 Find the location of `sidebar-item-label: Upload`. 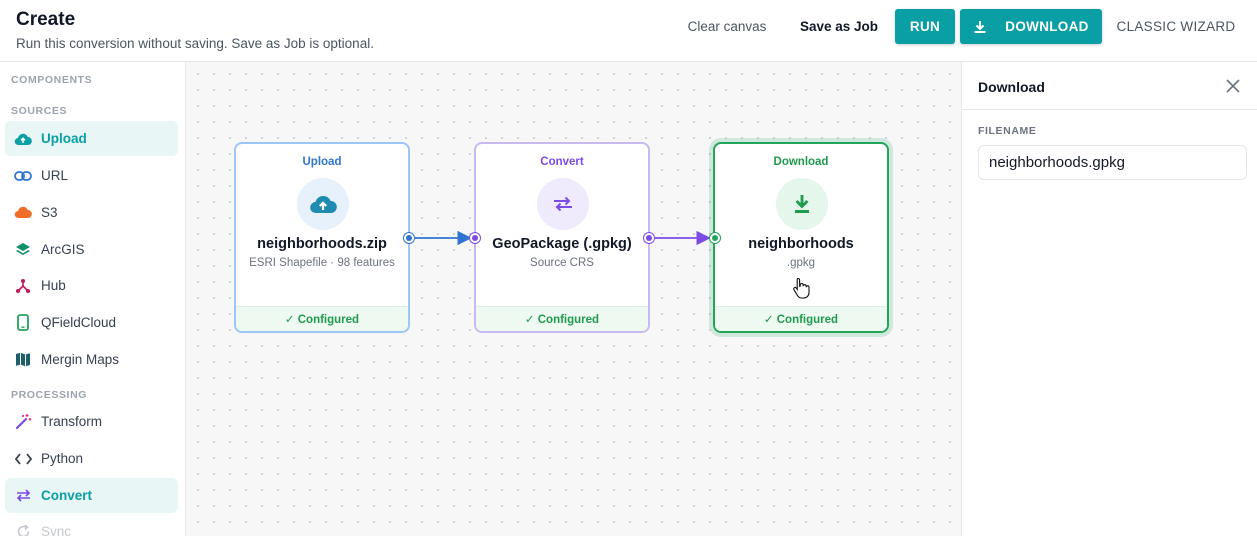

sidebar-item-label: Upload is located at coordinates (64, 138).